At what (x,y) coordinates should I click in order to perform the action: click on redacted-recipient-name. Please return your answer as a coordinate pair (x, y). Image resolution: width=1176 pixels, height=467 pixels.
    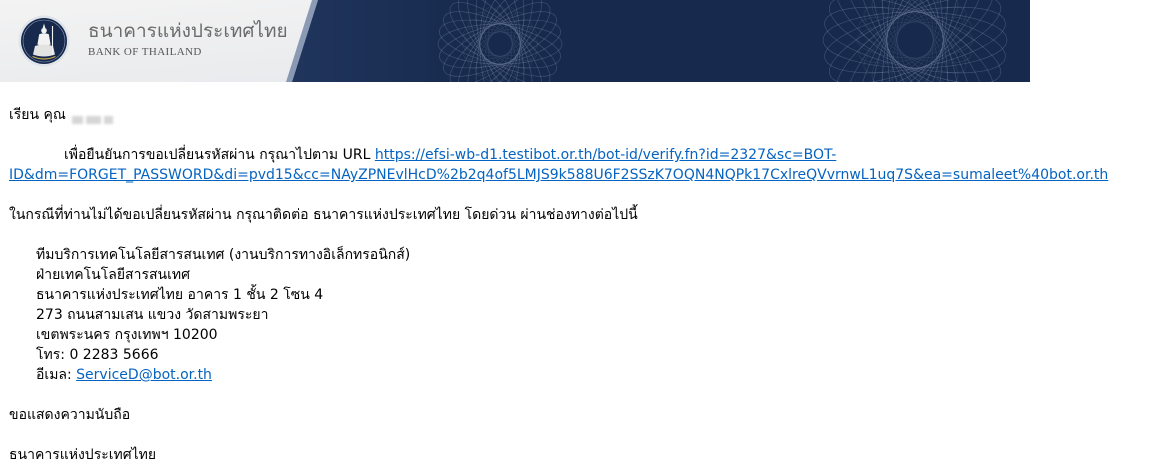
    Looking at the image, I should click on (94, 117).